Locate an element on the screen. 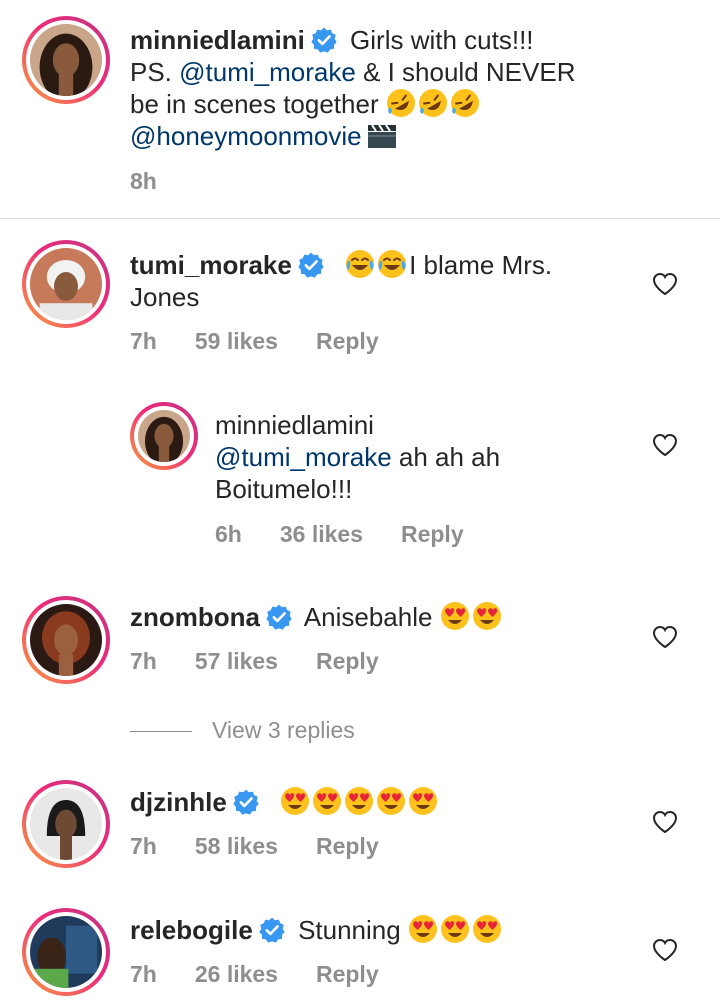  comment-text: znombona Anisebahle is located at coordinates (390, 617).